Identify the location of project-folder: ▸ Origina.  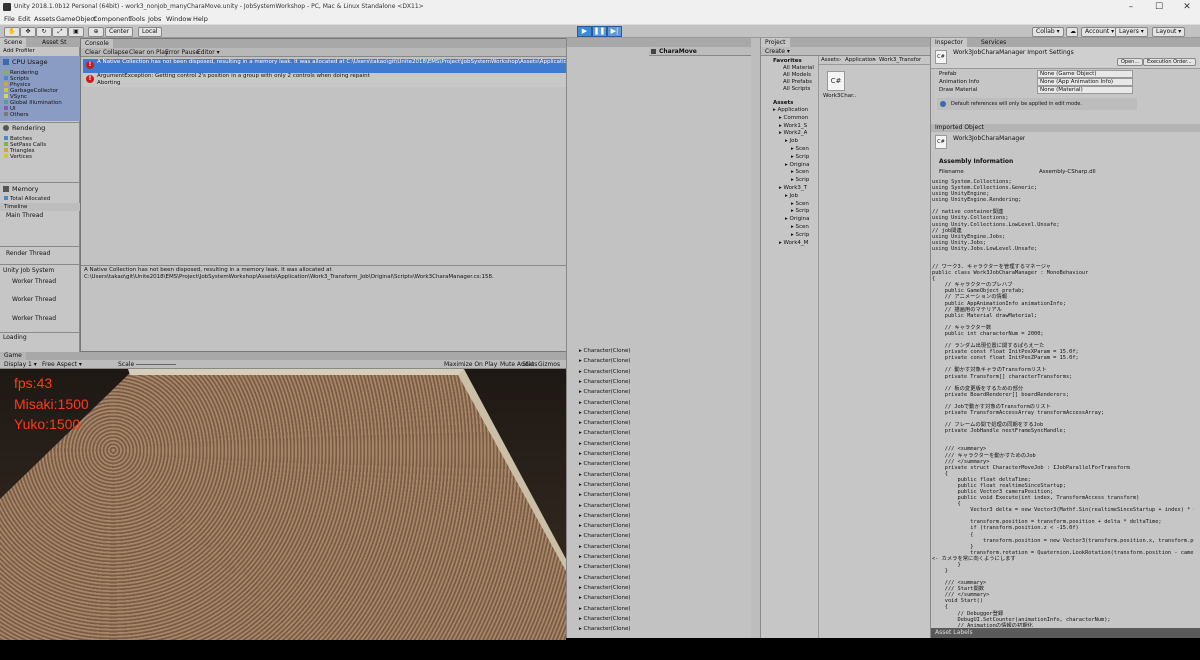
(797, 165).